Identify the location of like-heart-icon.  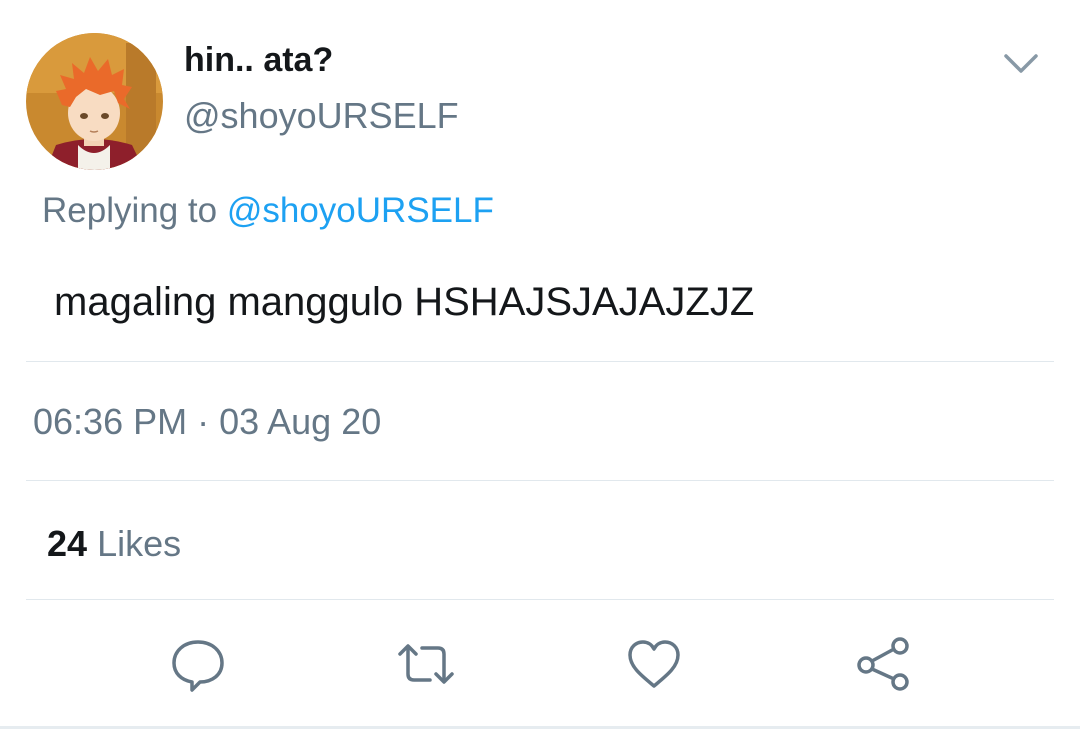
(654, 664).